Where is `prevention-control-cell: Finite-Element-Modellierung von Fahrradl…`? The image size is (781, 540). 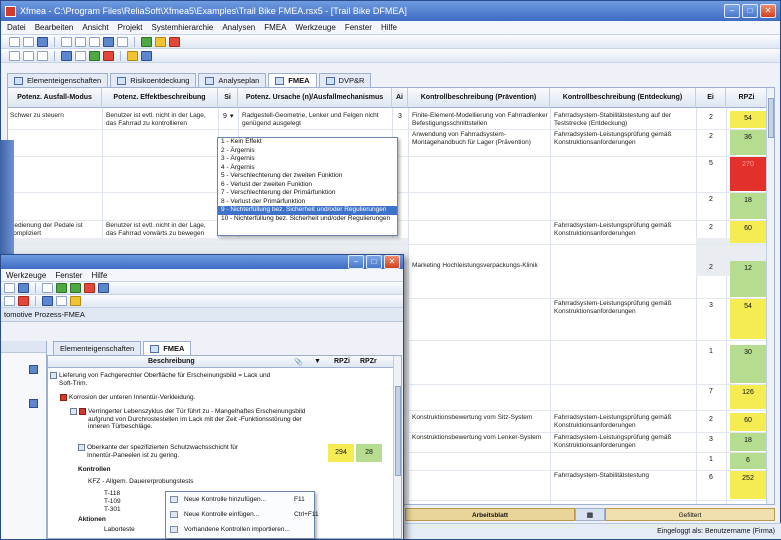 prevention-control-cell: Finite-Element-Modellierung von Fahrradl… is located at coordinates (480, 119).